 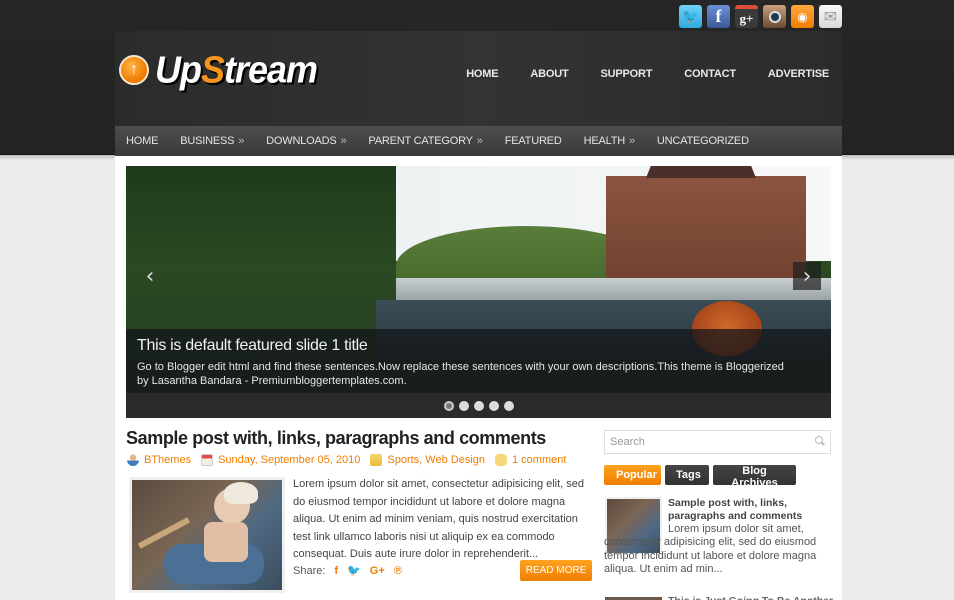 I want to click on search-input, so click(x=710, y=442).